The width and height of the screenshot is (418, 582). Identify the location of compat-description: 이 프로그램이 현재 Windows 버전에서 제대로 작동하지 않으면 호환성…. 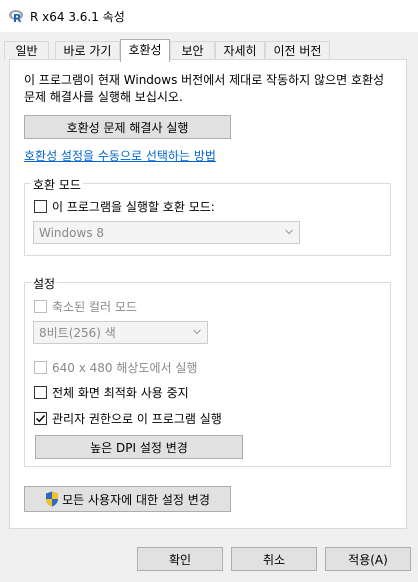
(204, 88).